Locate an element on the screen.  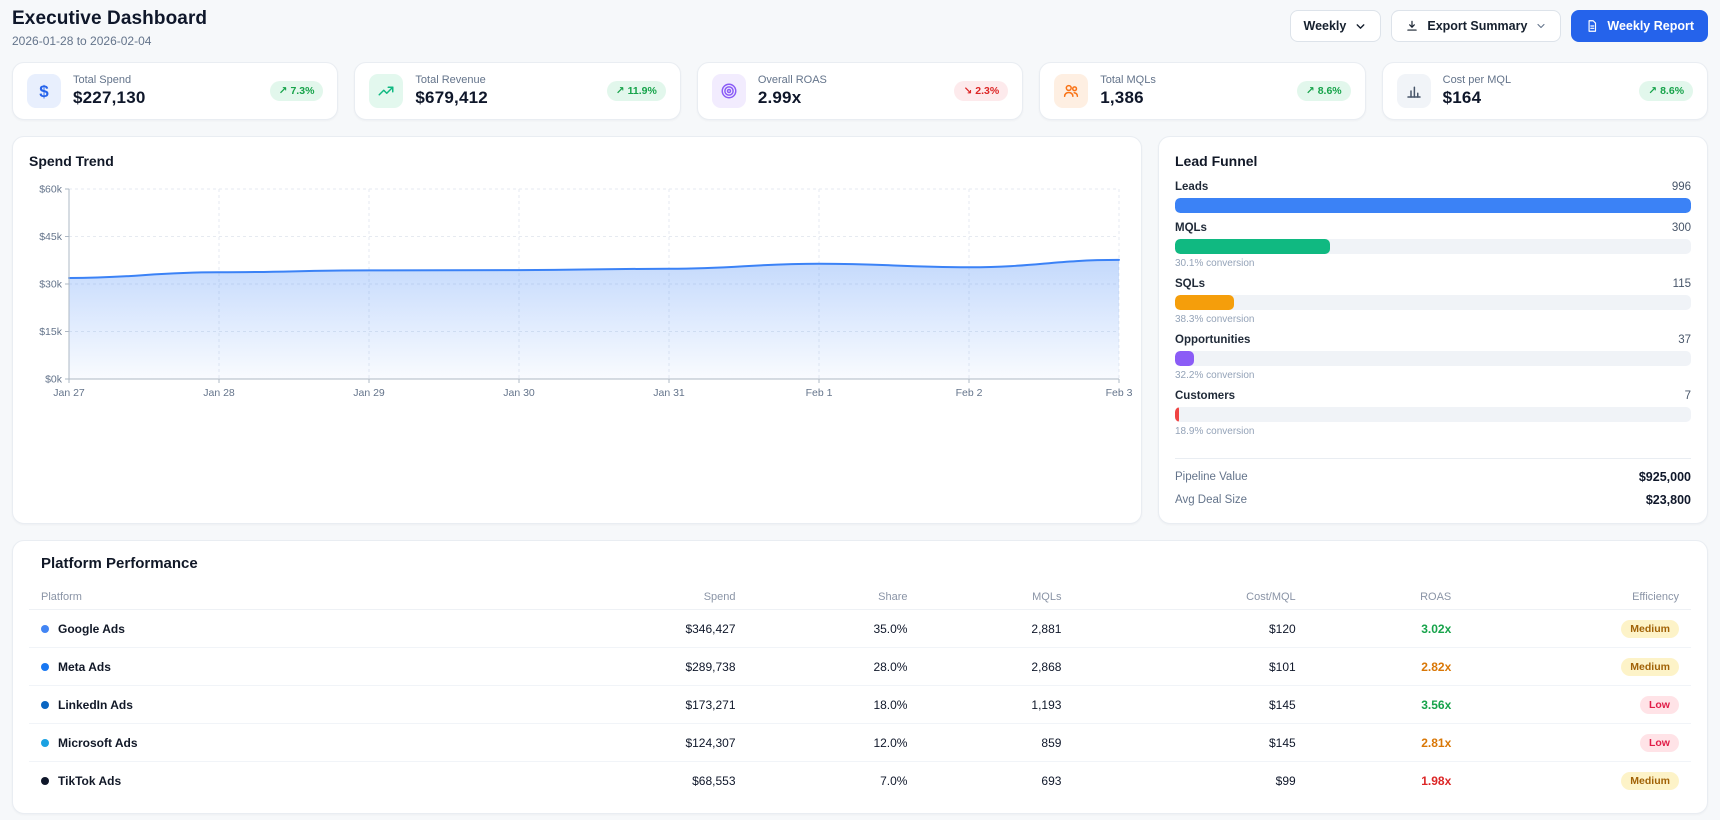
funnel-stage-value: 300 is located at coordinates (1681, 228).